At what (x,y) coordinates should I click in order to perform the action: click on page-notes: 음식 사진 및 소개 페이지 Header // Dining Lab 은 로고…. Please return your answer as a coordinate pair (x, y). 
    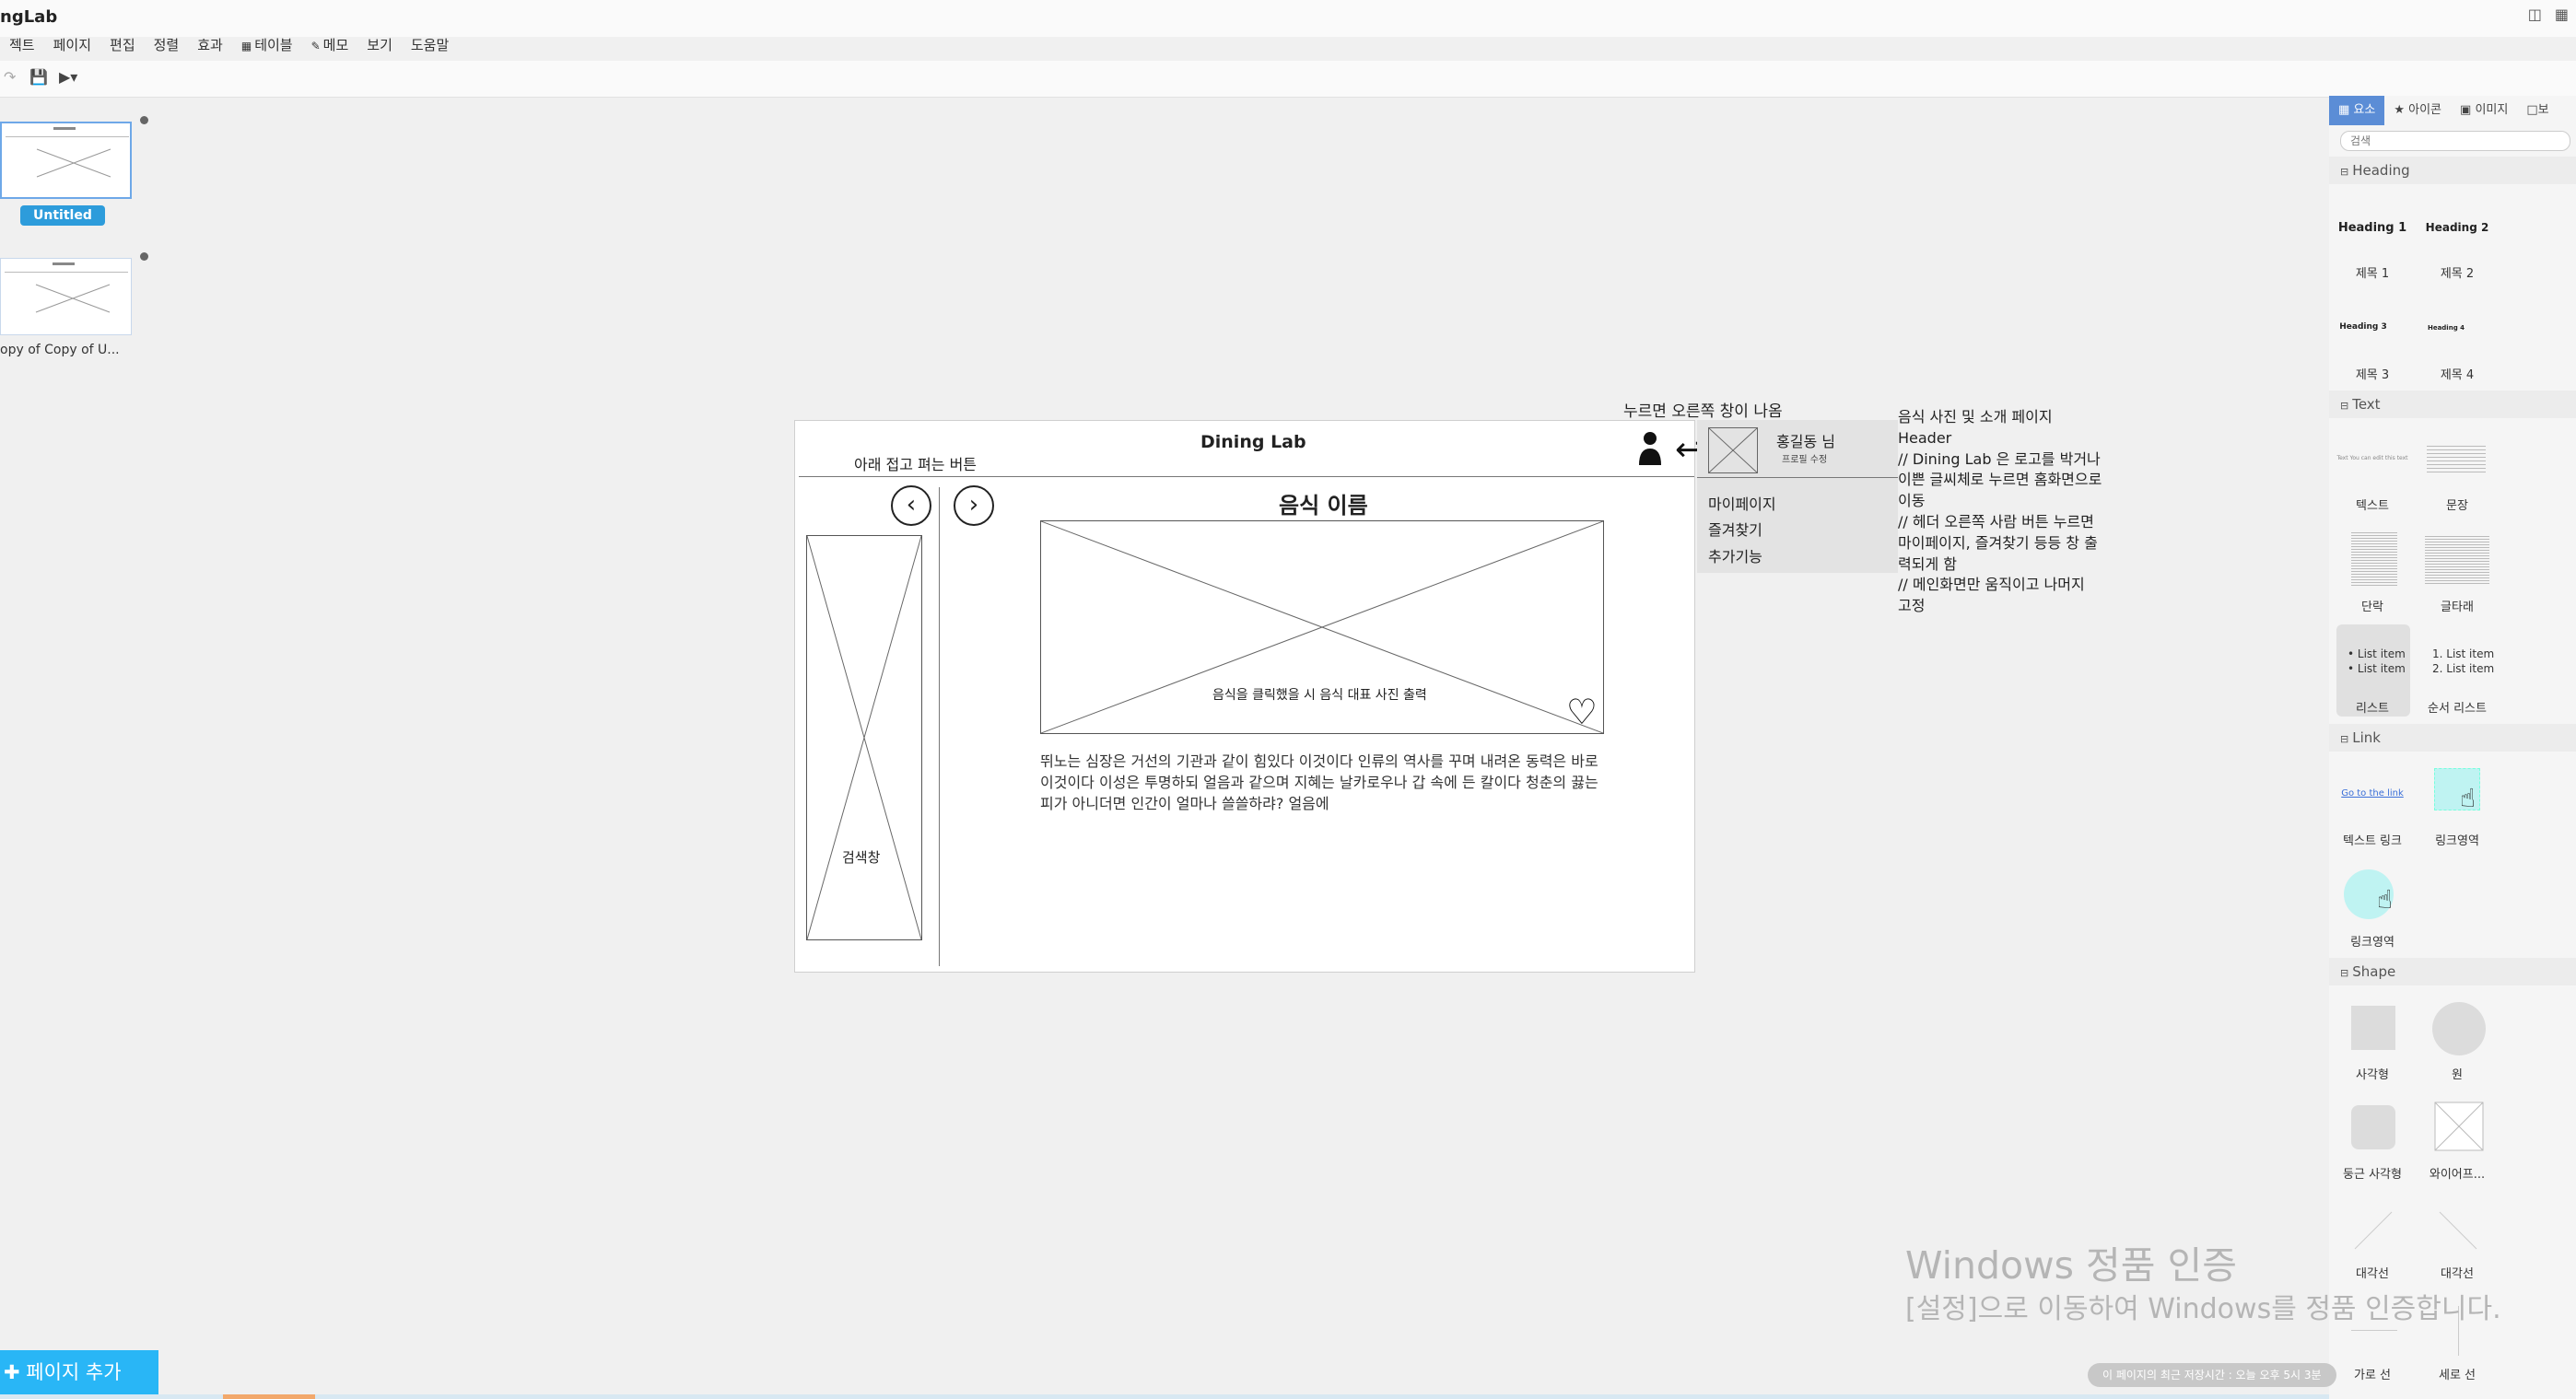
    Looking at the image, I should click on (2005, 512).